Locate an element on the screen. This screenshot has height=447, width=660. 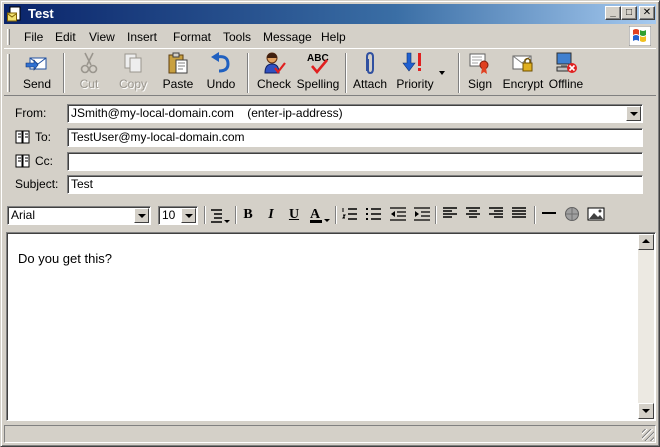
offline-button: Offline is located at coordinates (566, 73).